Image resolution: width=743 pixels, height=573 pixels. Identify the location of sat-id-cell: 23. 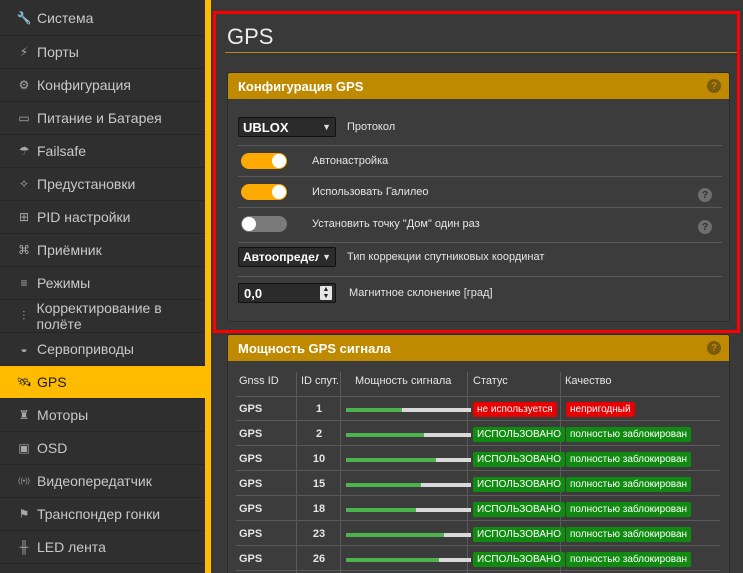
(319, 534).